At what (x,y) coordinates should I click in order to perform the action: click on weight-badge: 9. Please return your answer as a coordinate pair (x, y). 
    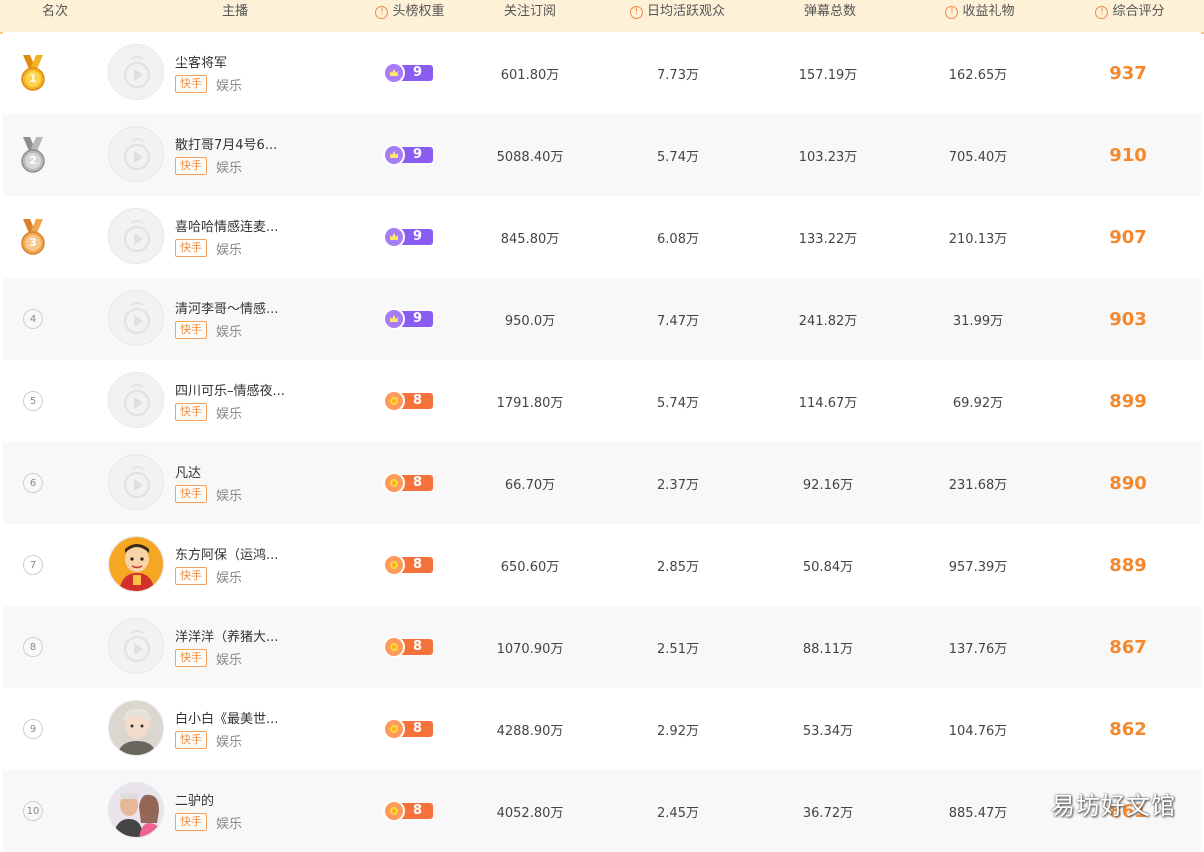
    Looking at the image, I should click on (408, 237).